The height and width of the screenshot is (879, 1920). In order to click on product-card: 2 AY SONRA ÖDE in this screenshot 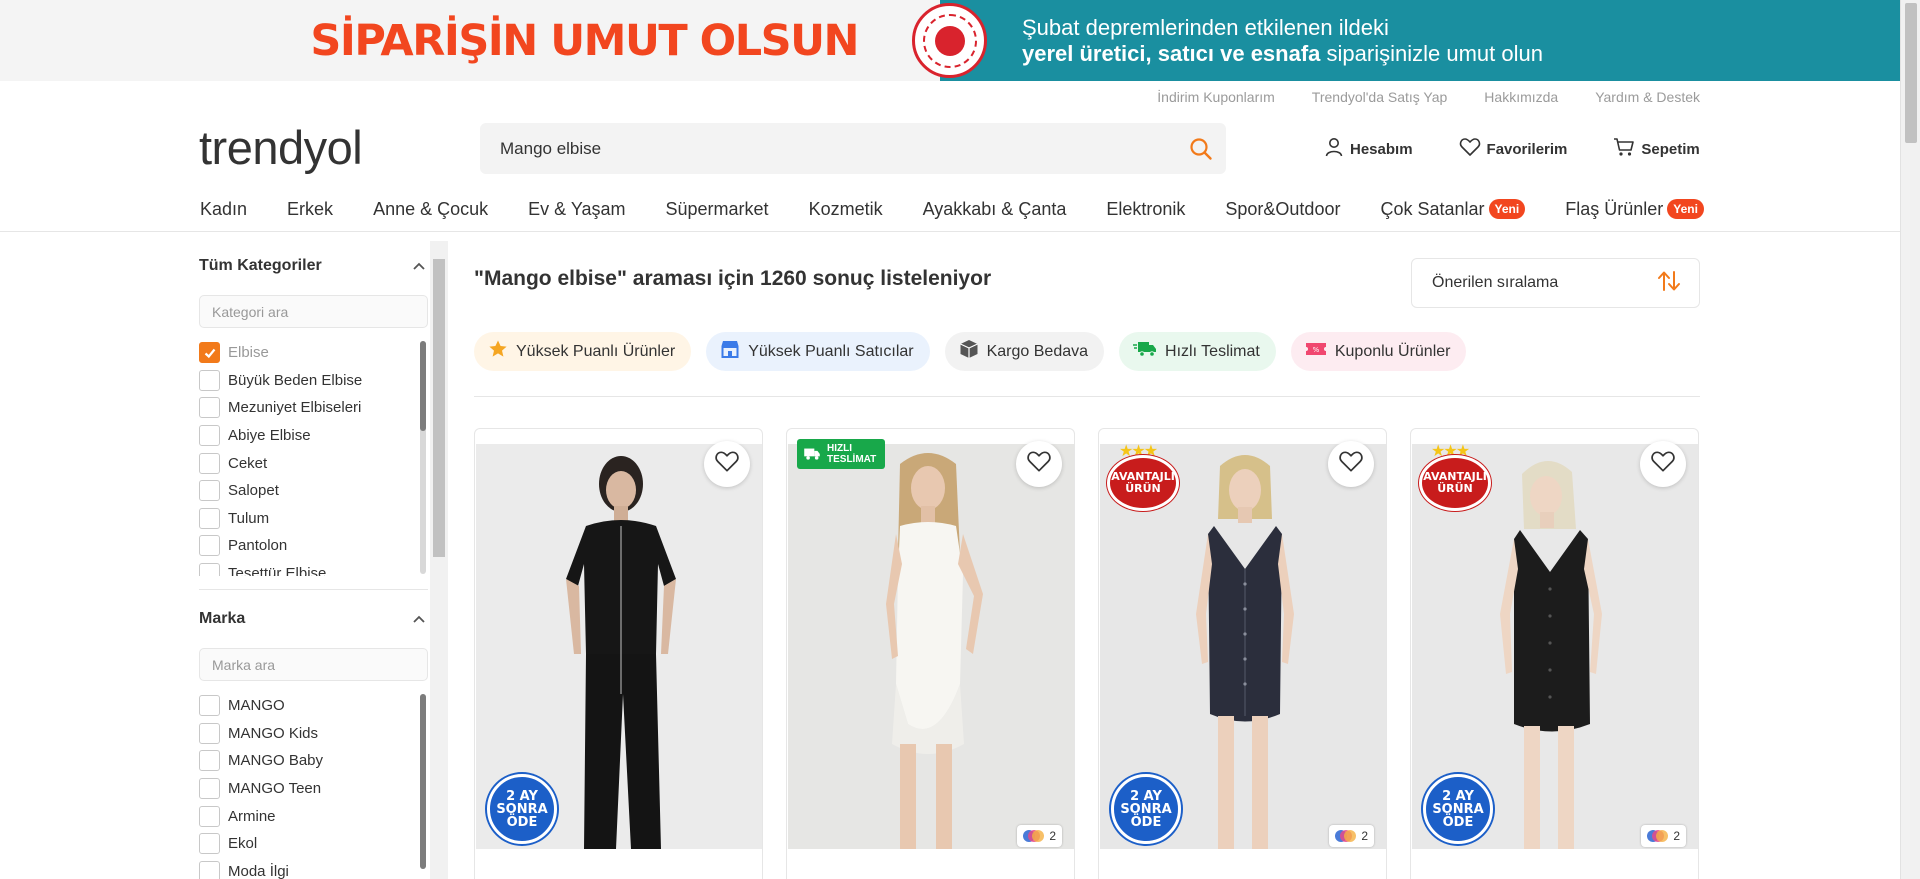, I will do `click(618, 653)`.